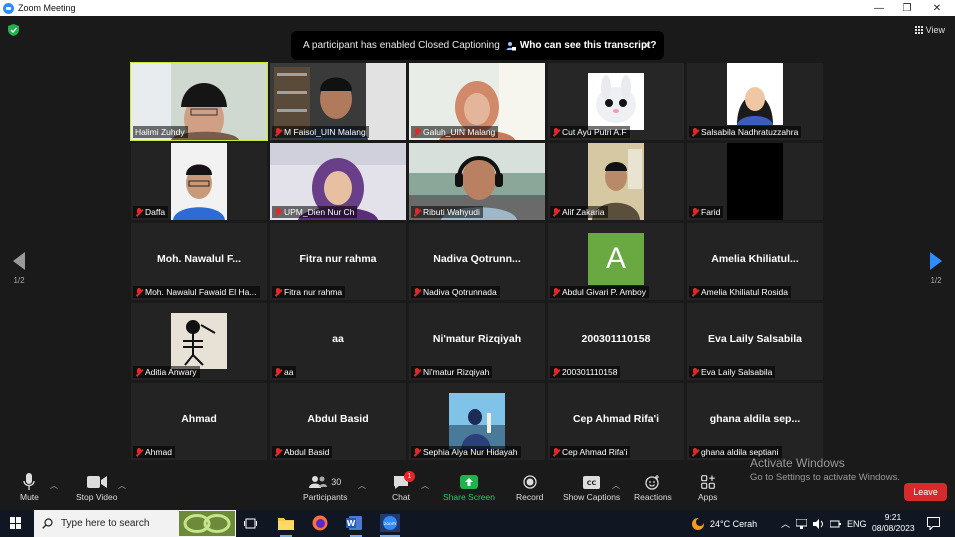 The image size is (955, 537). Describe the element at coordinates (893, 523) in the screenshot. I see `taskbar-clock: 9:21 08/08/2023` at that location.